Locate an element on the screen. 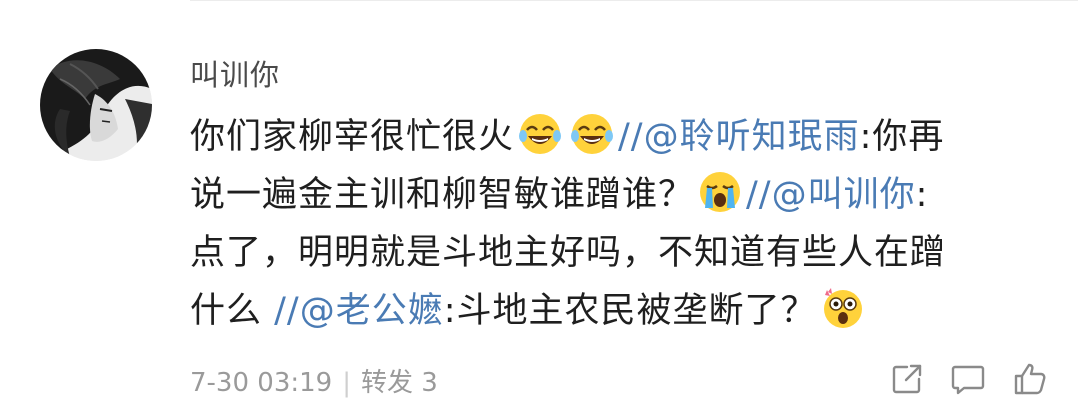  comment-text-segment: : is located at coordinates (922, 195).